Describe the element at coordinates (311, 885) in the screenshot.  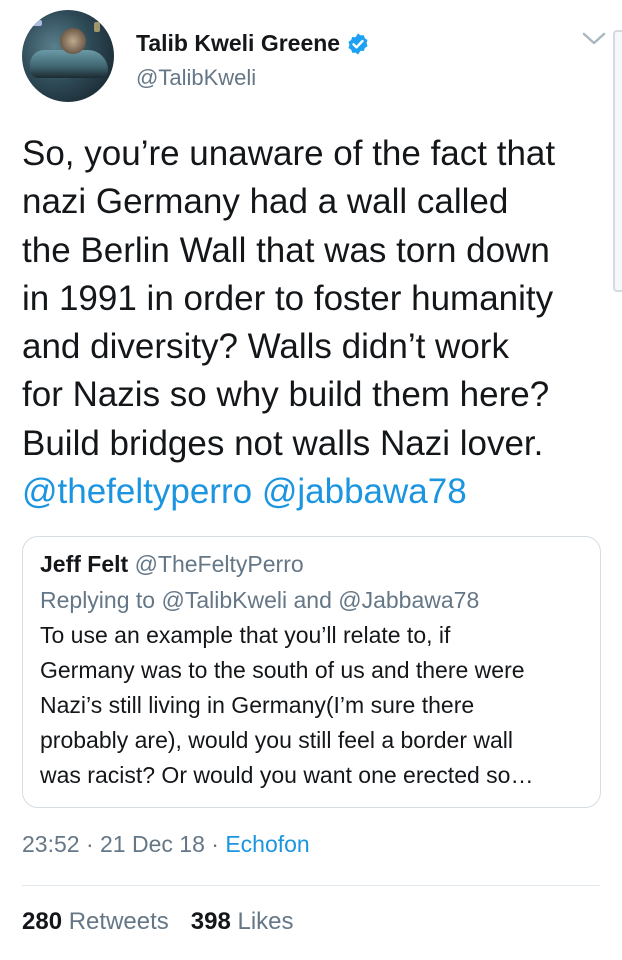
I see `divider` at that location.